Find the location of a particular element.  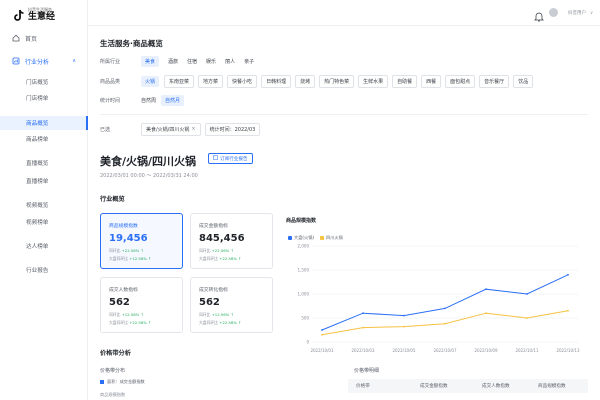

sidebar-item-industry-report: 行业报告 is located at coordinates (44, 270).